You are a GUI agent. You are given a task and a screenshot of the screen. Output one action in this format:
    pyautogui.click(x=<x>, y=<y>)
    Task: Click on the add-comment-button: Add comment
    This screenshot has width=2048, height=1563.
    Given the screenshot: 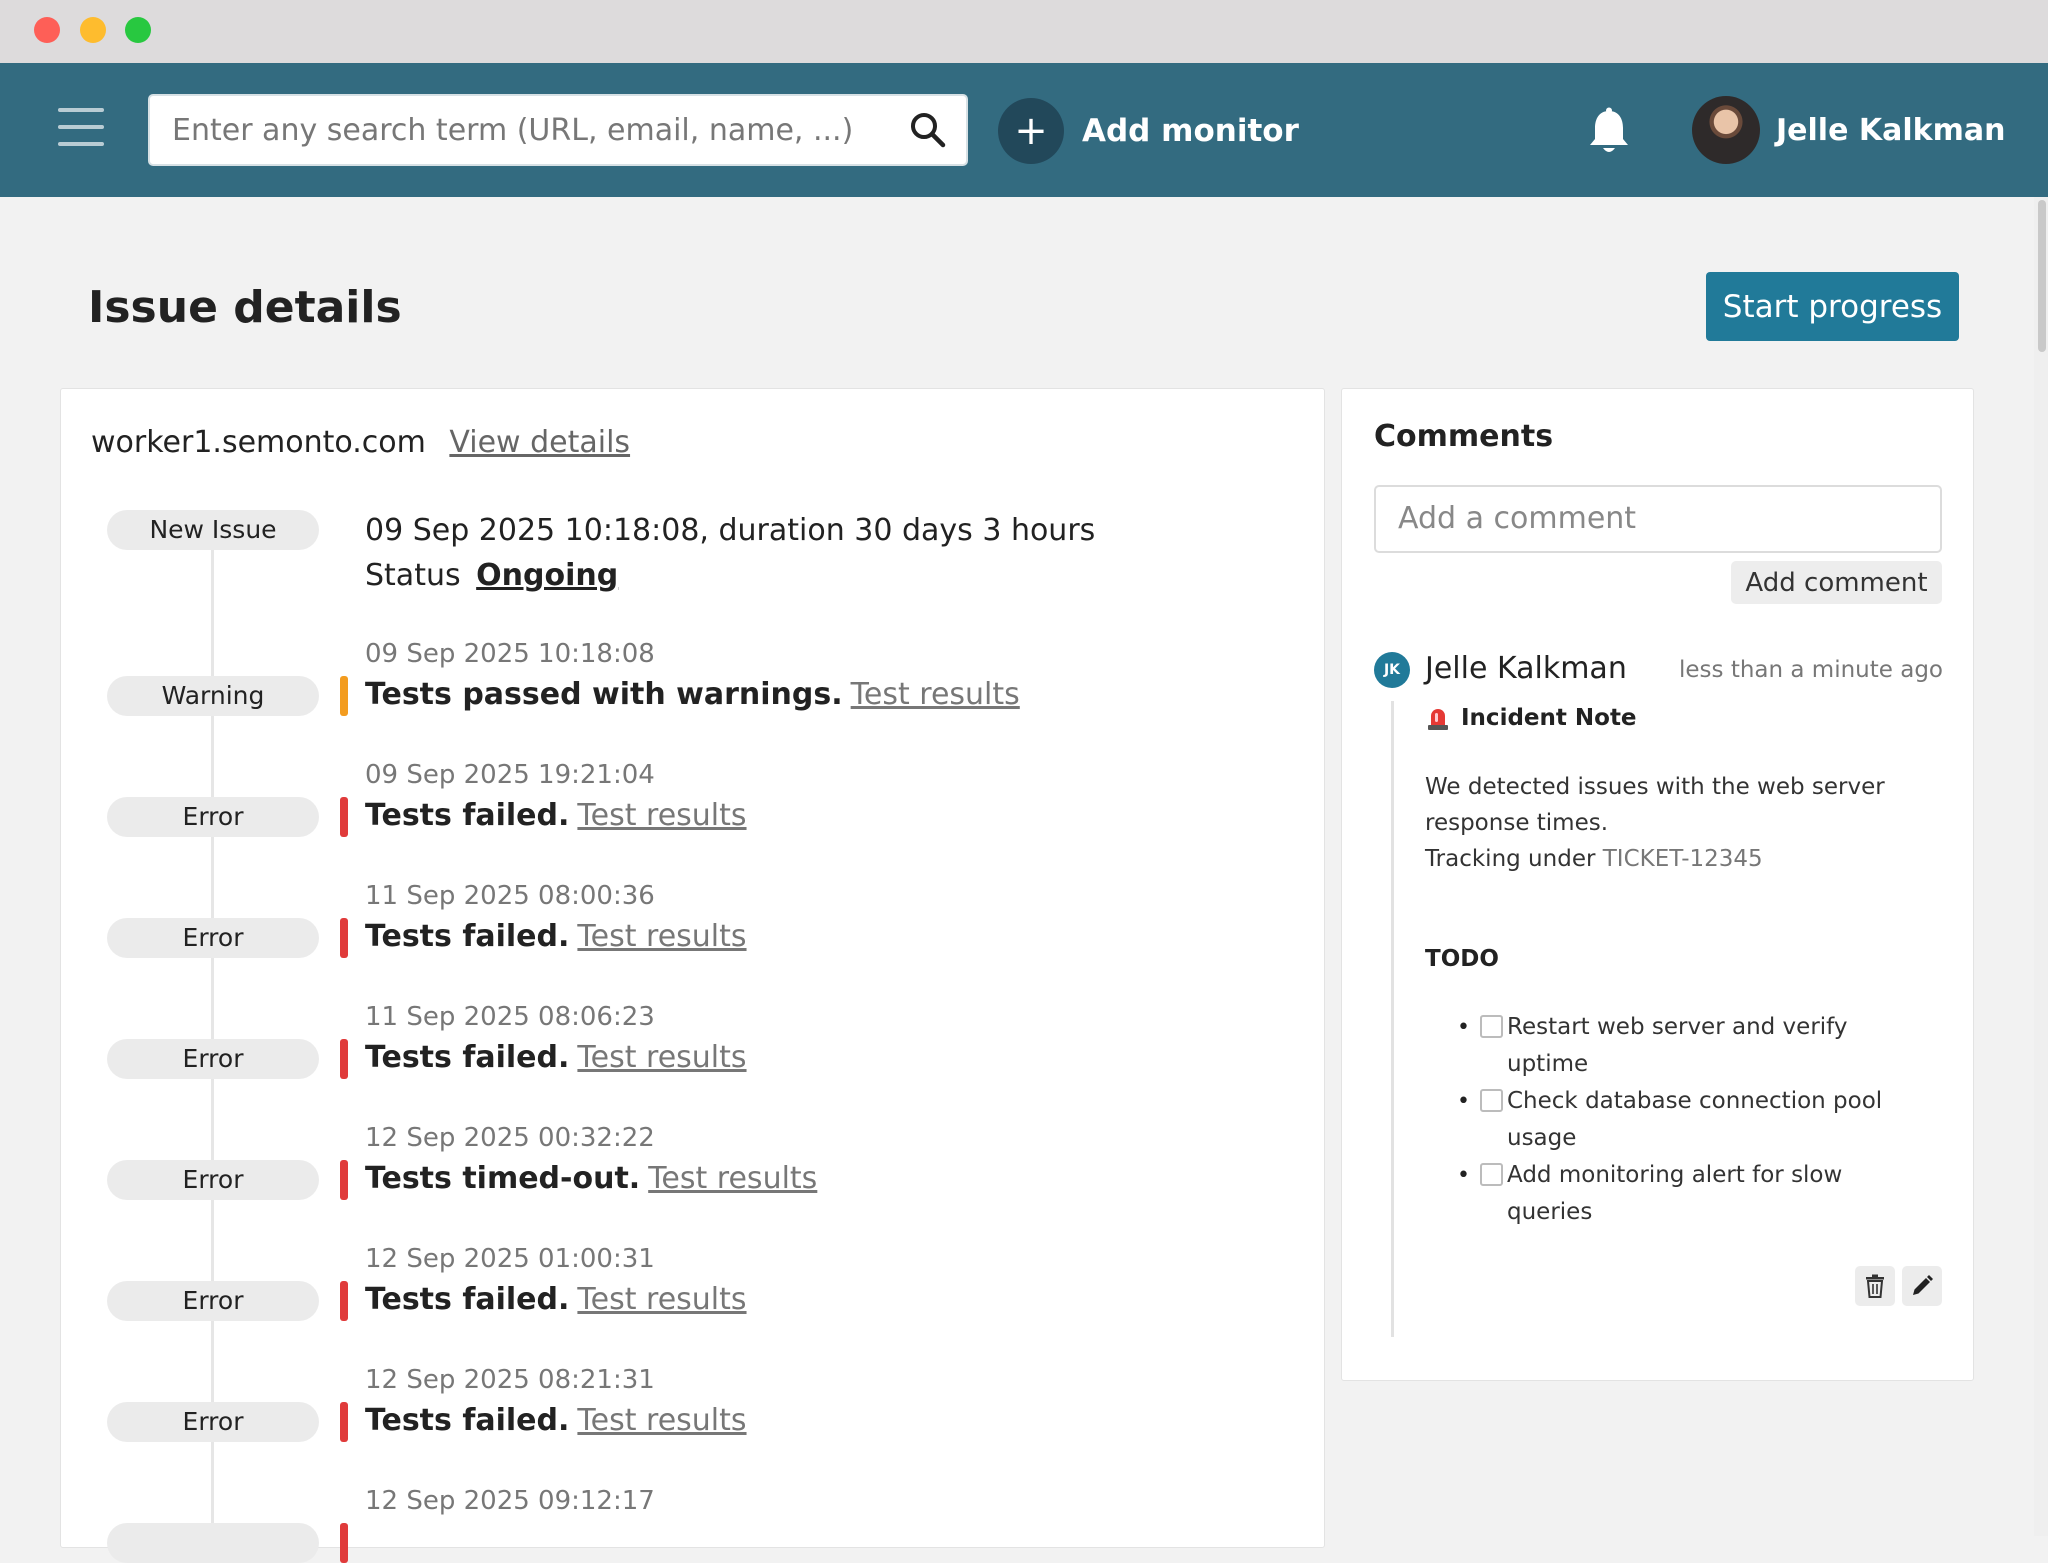 What is the action you would take?
    pyautogui.click(x=1836, y=582)
    